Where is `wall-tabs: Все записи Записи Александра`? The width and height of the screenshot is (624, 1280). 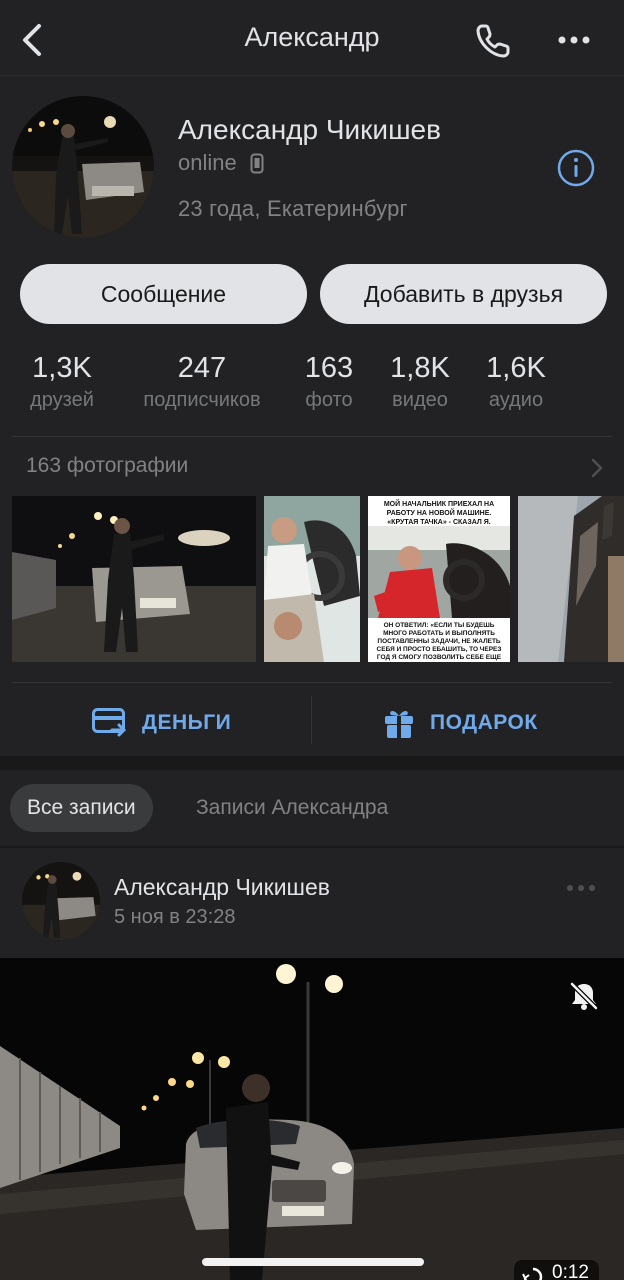
wall-tabs: Все записи Записи Александра is located at coordinates (312, 808).